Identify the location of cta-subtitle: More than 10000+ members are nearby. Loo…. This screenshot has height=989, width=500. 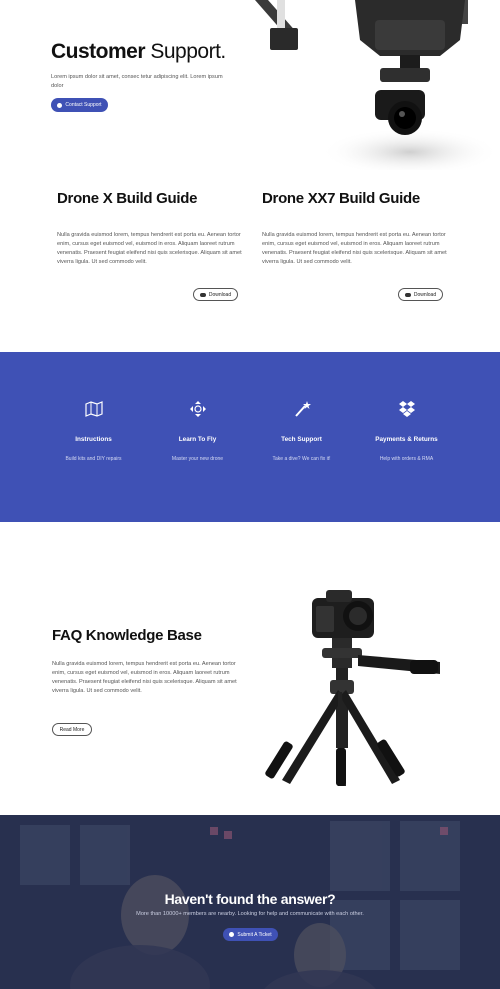
(250, 914).